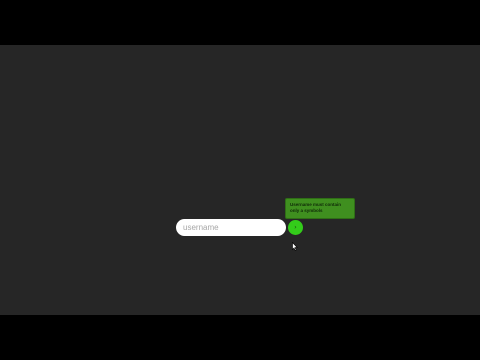  What do you see at coordinates (231, 227) in the screenshot?
I see `username-input` at bounding box center [231, 227].